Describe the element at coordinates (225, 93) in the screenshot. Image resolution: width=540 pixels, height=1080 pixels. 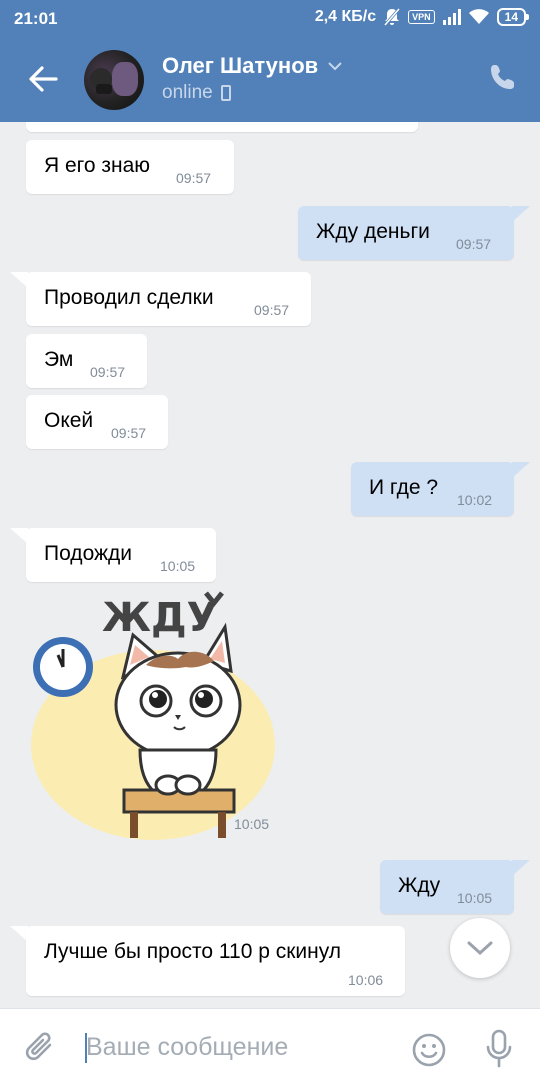
I see `phone-icon` at that location.